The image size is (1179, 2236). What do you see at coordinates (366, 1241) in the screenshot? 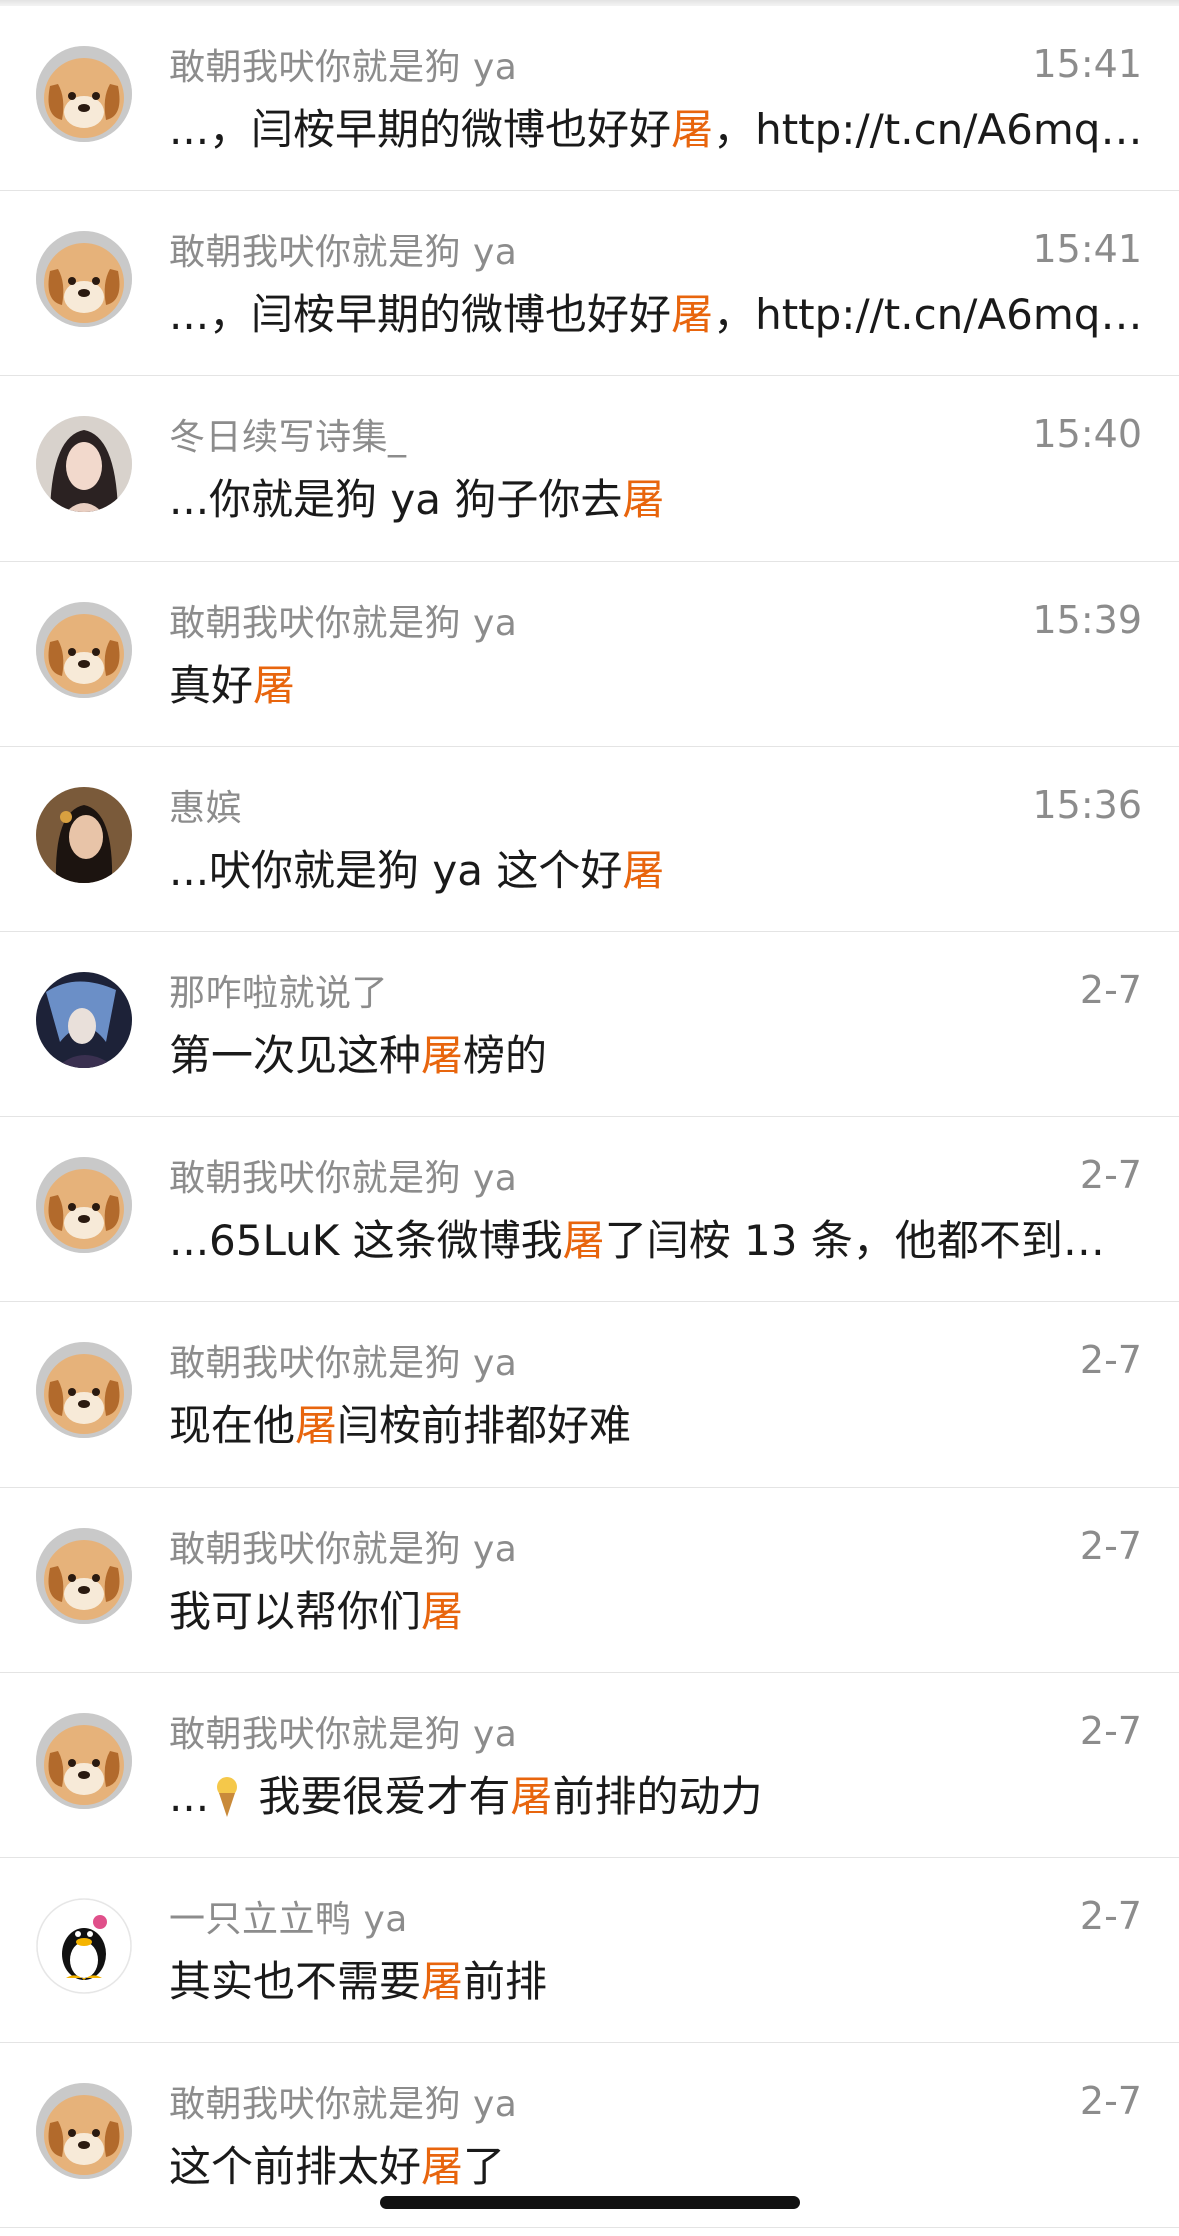
I see `message-text-before: ...65LuK 这条微博我` at bounding box center [366, 1241].